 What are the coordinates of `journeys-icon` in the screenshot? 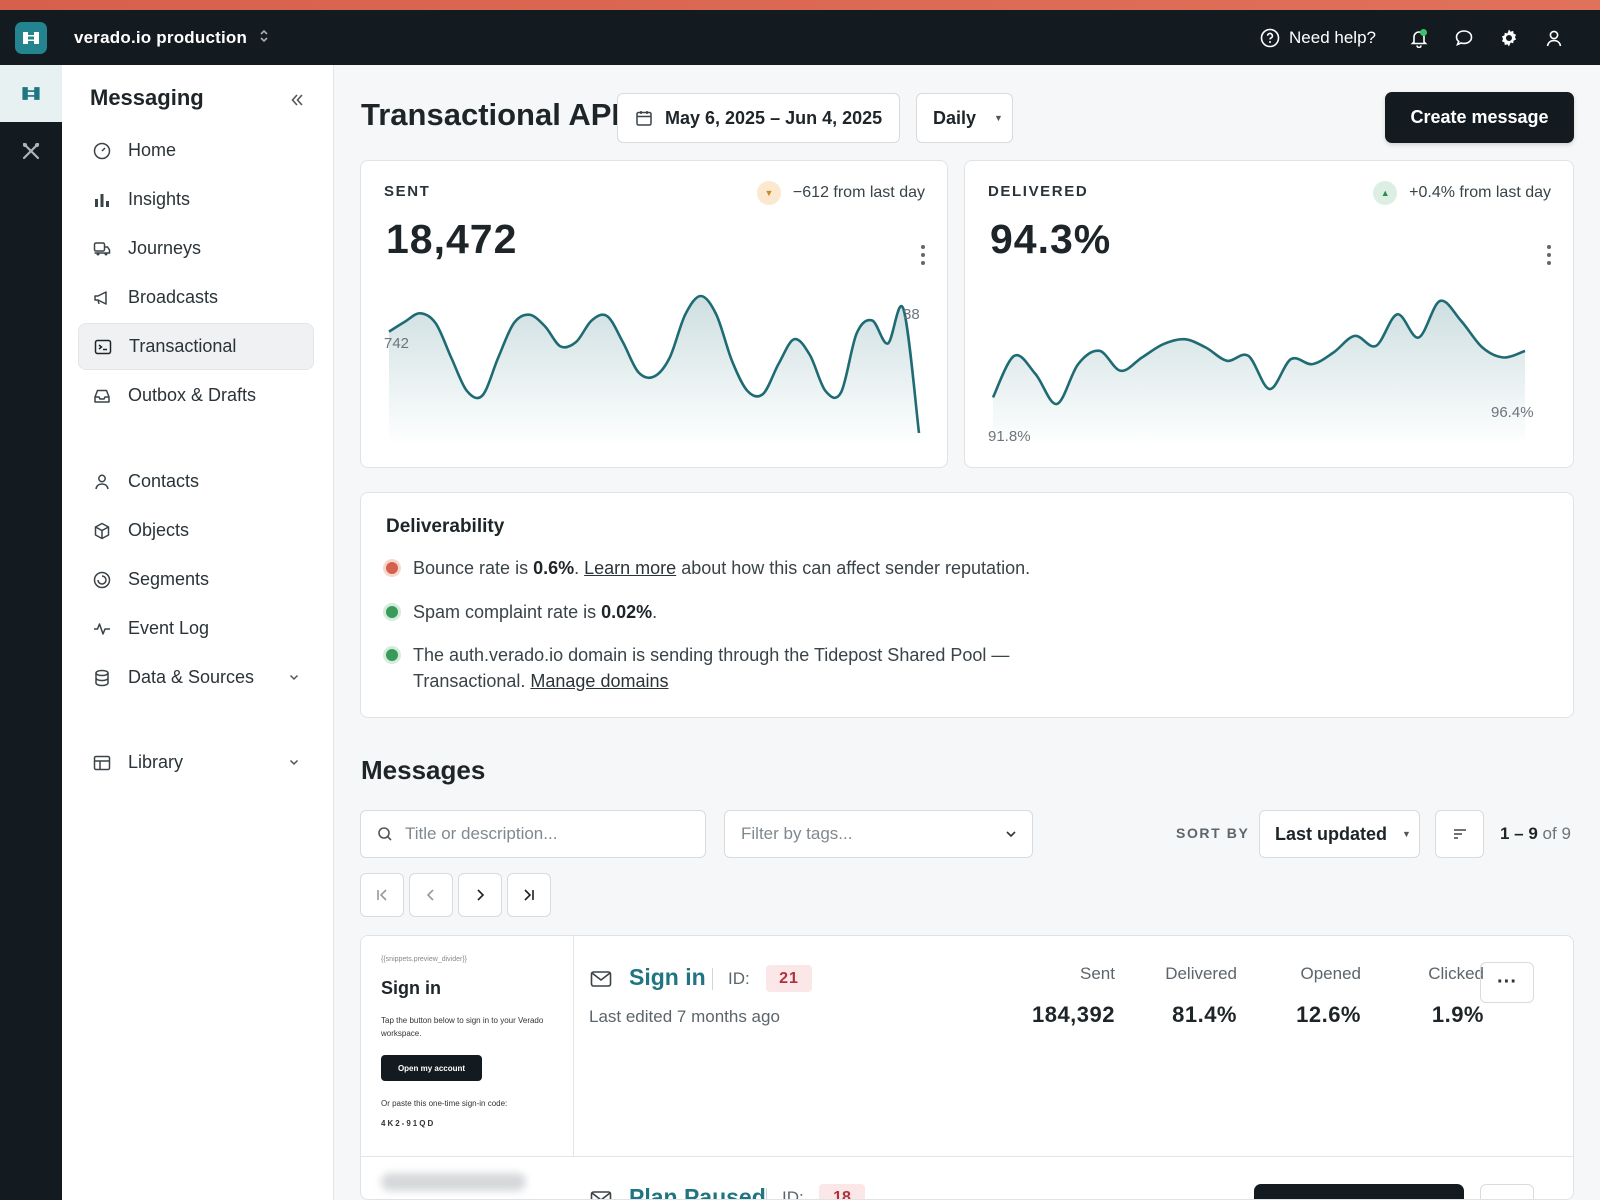 It's located at (102, 249).